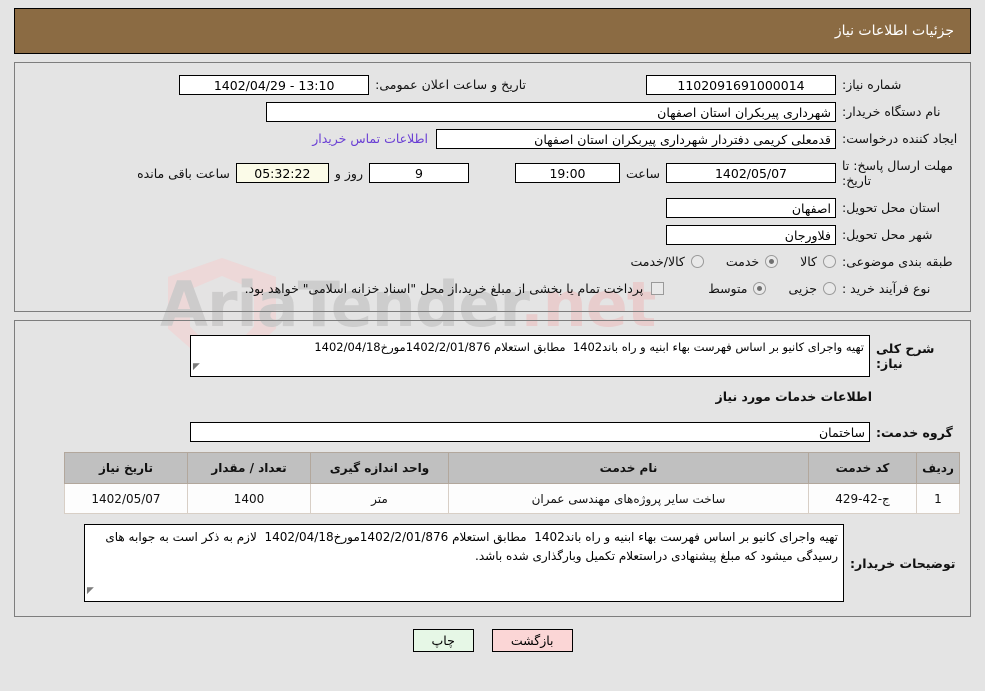 This screenshot has width=985, height=691. I want to click on deadline-time-value: 19:00, so click(567, 173).